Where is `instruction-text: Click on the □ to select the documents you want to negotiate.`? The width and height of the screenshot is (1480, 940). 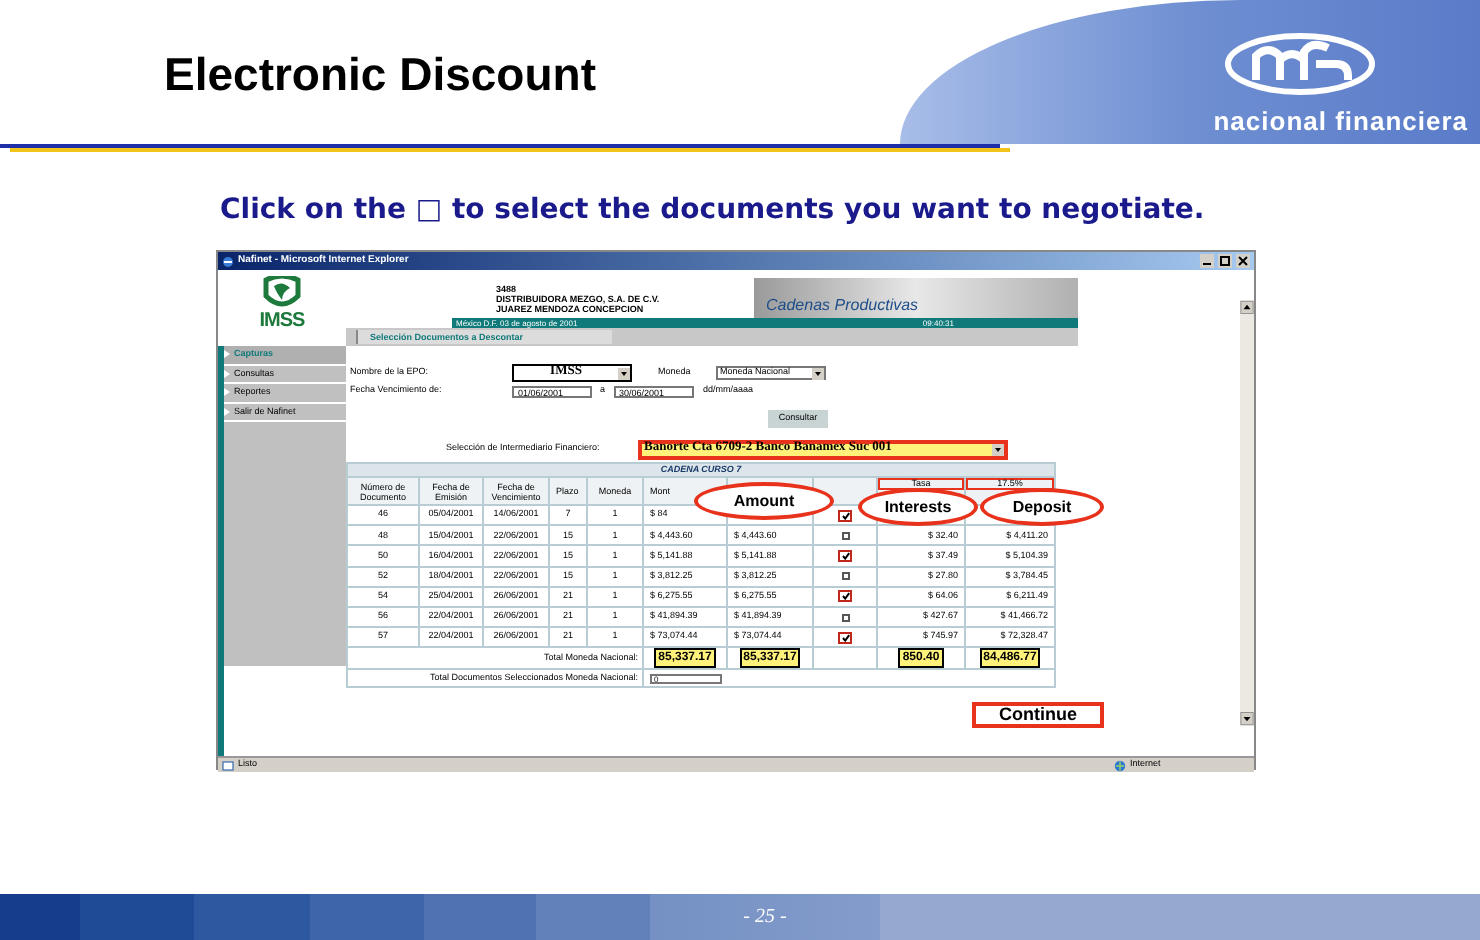 instruction-text: Click on the □ to select the documents you want to negotiate. is located at coordinates (712, 211).